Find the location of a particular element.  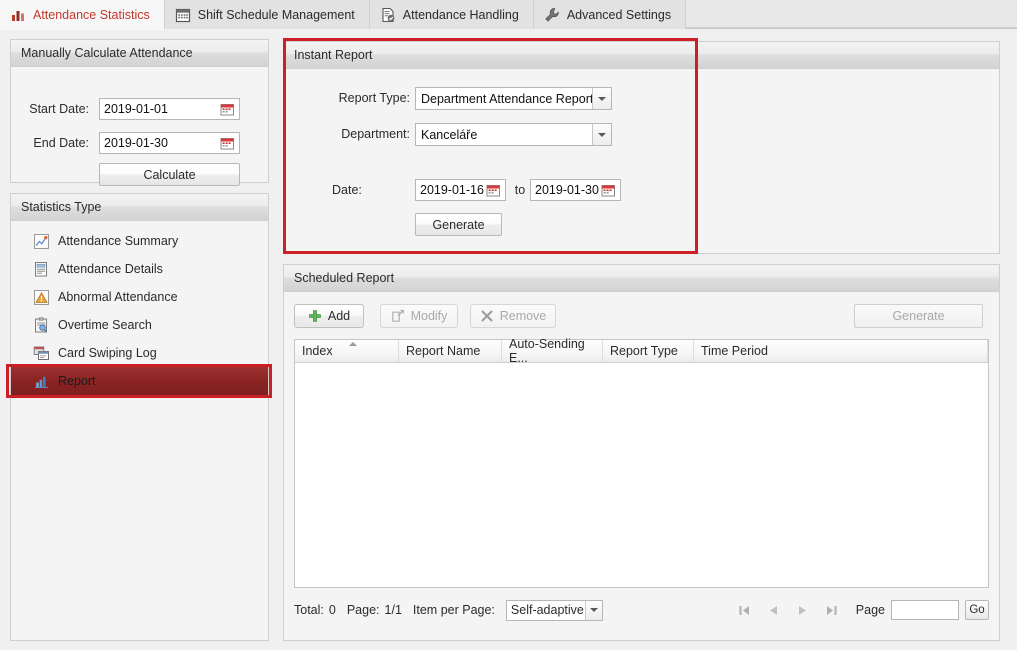

page-value: 1/1 is located at coordinates (393, 610).